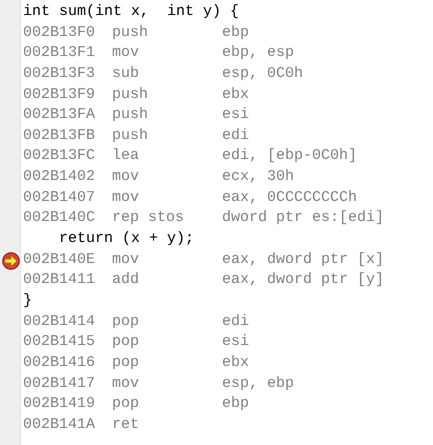 This screenshot has width=433, height=445. Describe the element at coordinates (131, 12) in the screenshot. I see `source-line: int sum(int x, int y) {` at that location.